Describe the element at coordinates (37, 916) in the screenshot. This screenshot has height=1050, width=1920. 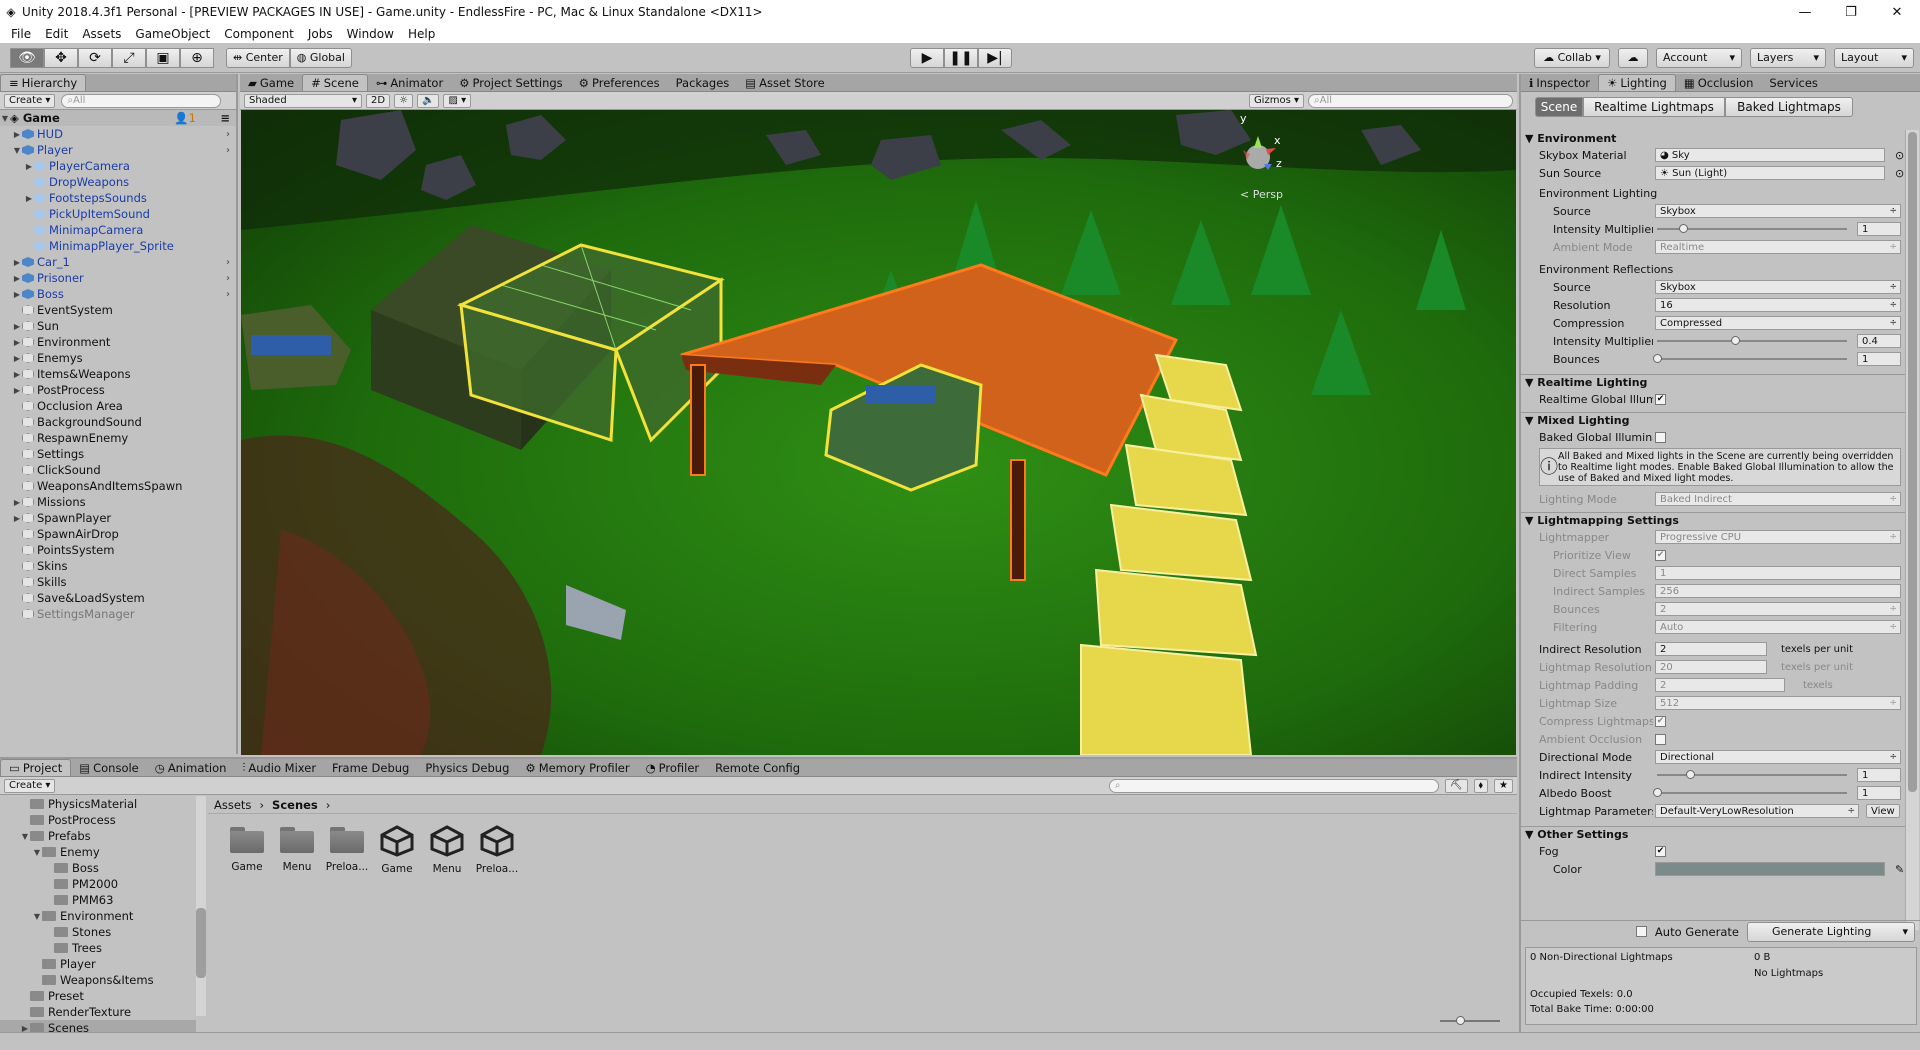
I see `expand-arrow-icon: ▼` at that location.